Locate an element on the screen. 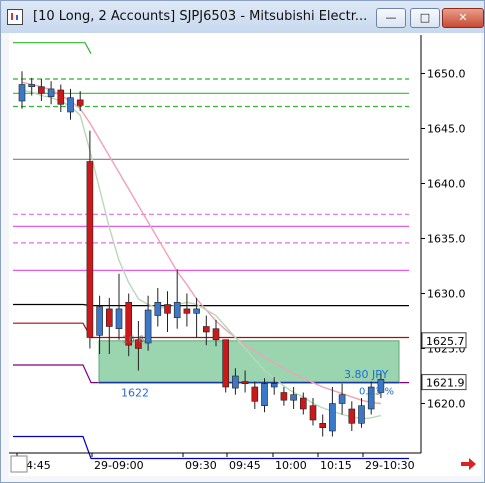 The height and width of the screenshot is (483, 485). time-tick-label-4: 10:00 is located at coordinates (291, 465).